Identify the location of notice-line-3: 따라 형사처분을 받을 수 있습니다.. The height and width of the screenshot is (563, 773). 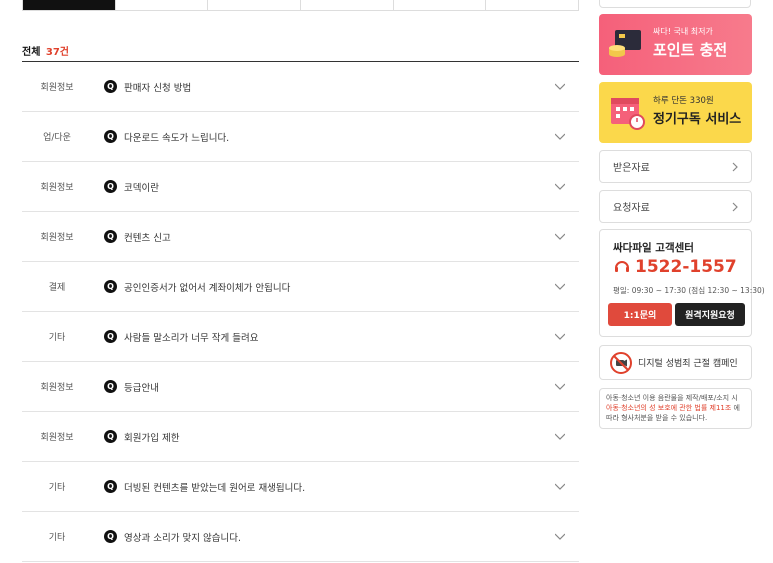
(657, 418).